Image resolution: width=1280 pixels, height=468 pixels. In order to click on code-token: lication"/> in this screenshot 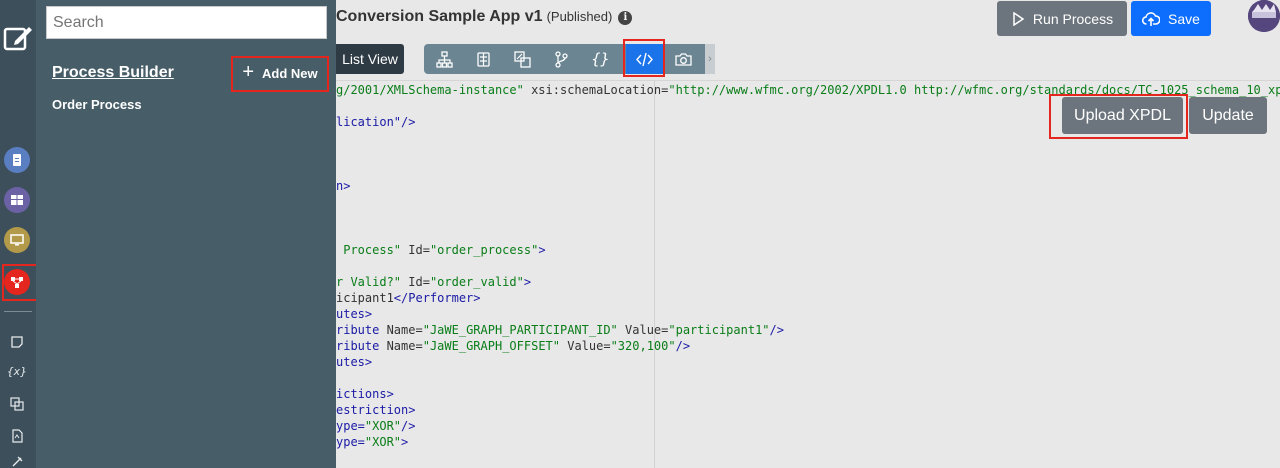, I will do `click(376, 122)`.